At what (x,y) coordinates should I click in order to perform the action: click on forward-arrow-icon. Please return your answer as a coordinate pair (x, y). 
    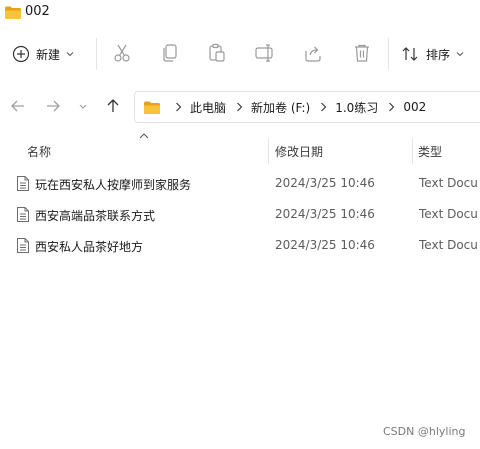
    Looking at the image, I should click on (53, 106).